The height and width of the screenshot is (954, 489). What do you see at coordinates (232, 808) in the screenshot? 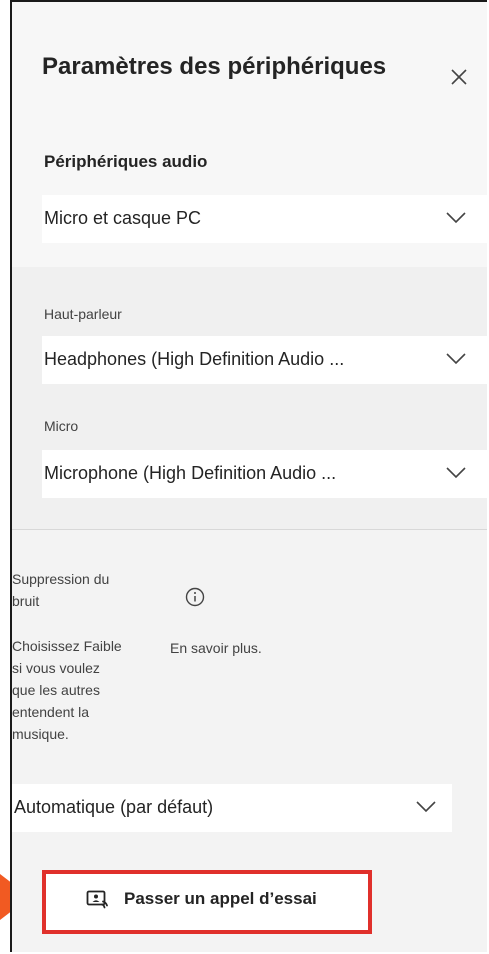
I see `noise-suppression-select: Automatique (par défaut)` at bounding box center [232, 808].